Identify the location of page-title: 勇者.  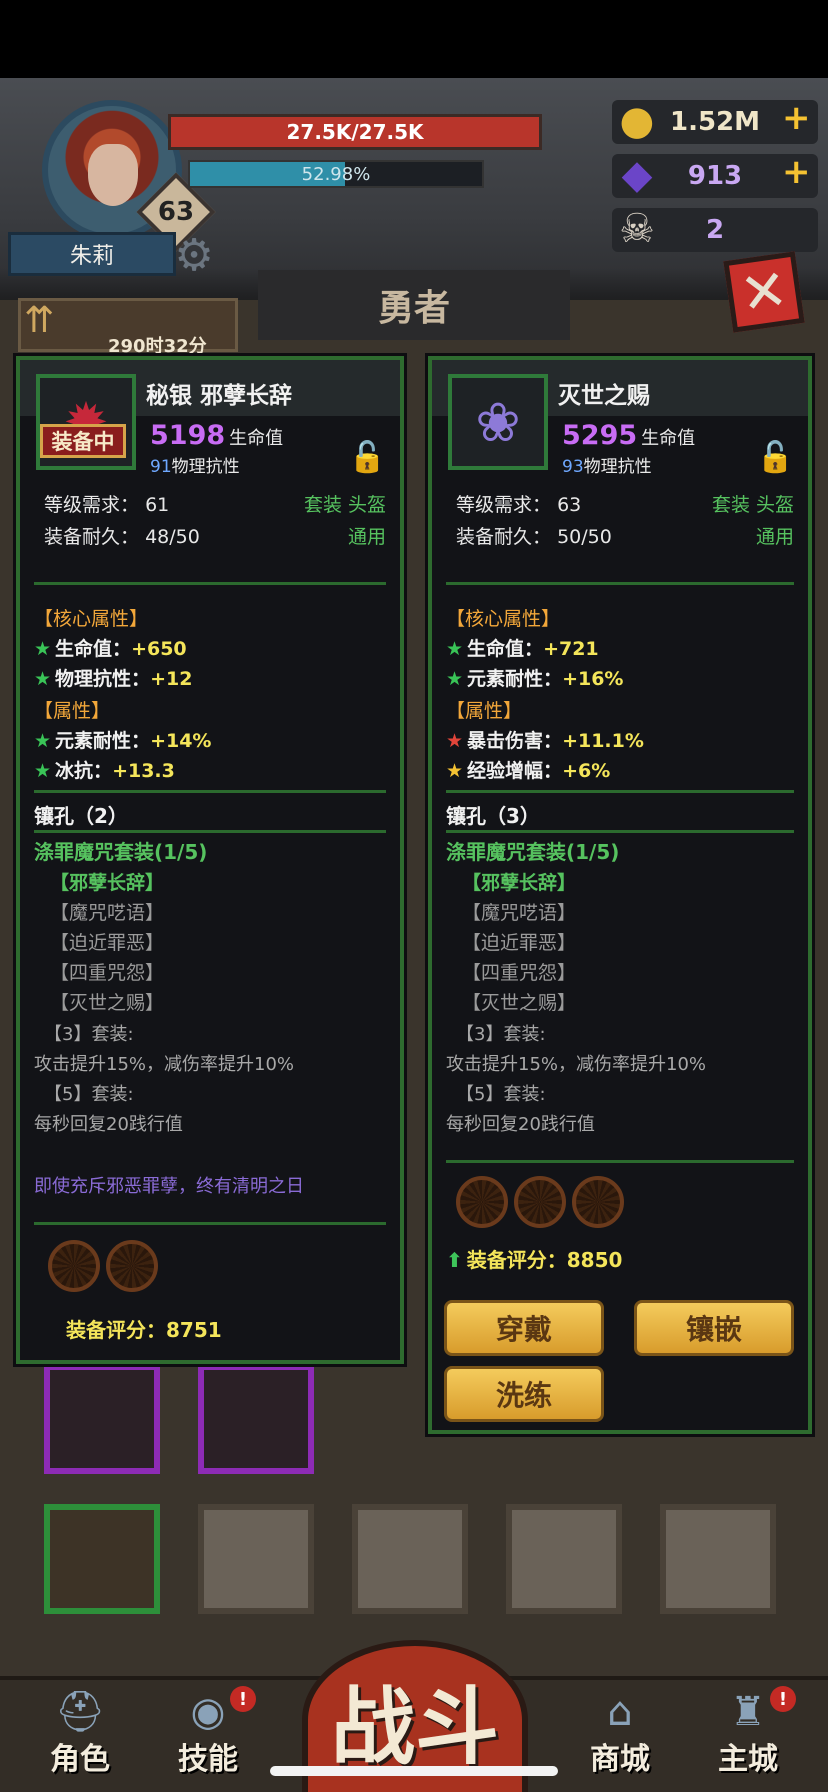
(414, 305).